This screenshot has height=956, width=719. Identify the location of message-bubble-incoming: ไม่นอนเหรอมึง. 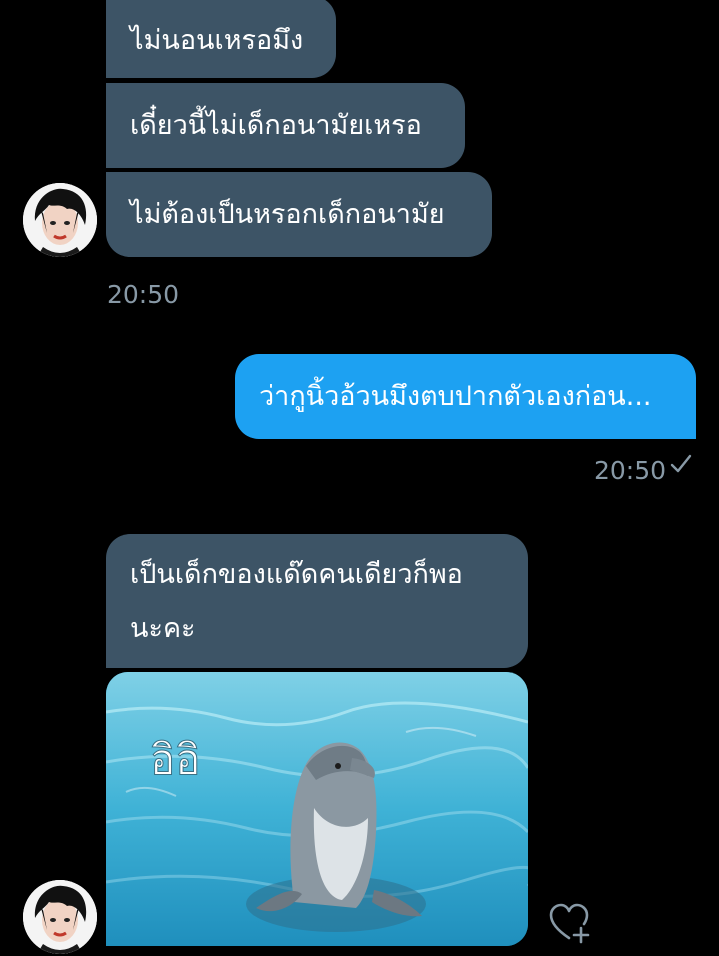
(221, 39).